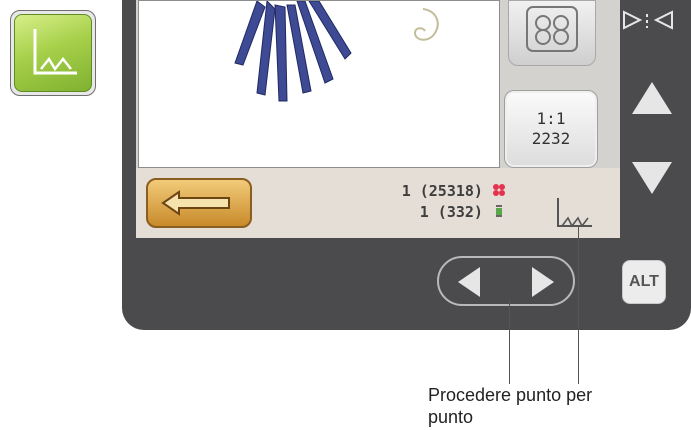 Image resolution: width=691 pixels, height=430 pixels. Describe the element at coordinates (510, 395) in the screenshot. I see `callout-caption-line-1: Procedere punto per` at that location.